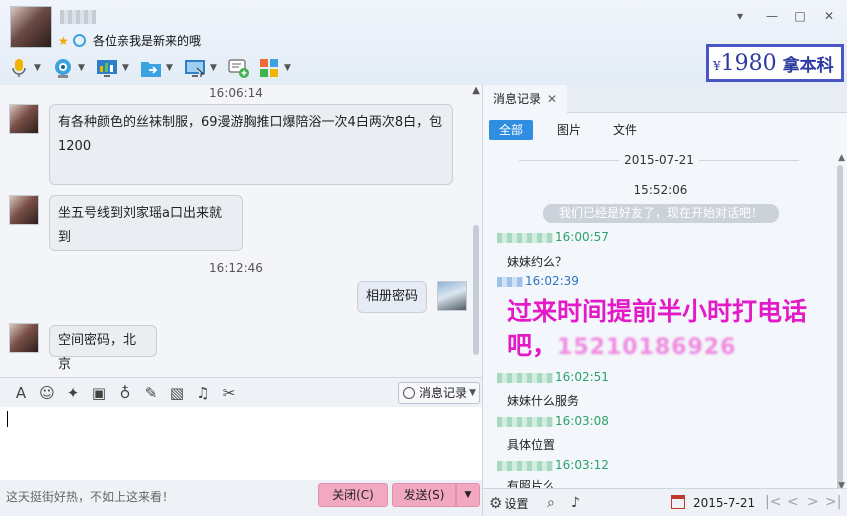 The height and width of the screenshot is (516, 847). Describe the element at coordinates (552, 99) in the screenshot. I see `close-icon: ✕` at that location.